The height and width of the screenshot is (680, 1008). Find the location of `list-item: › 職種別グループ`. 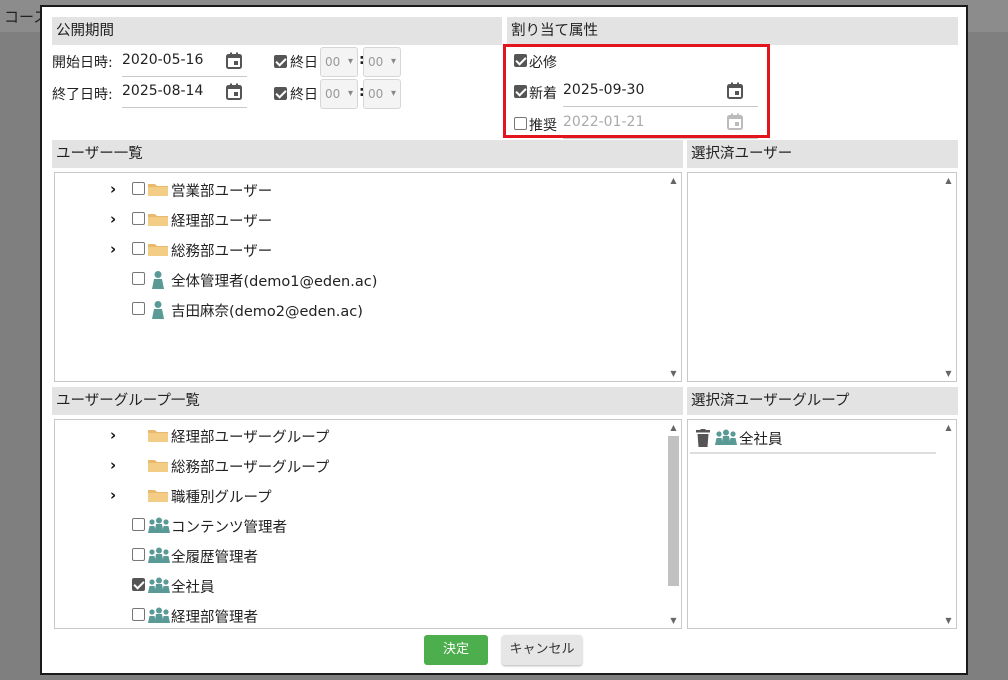

list-item: › 職種別グループ is located at coordinates (355, 496).